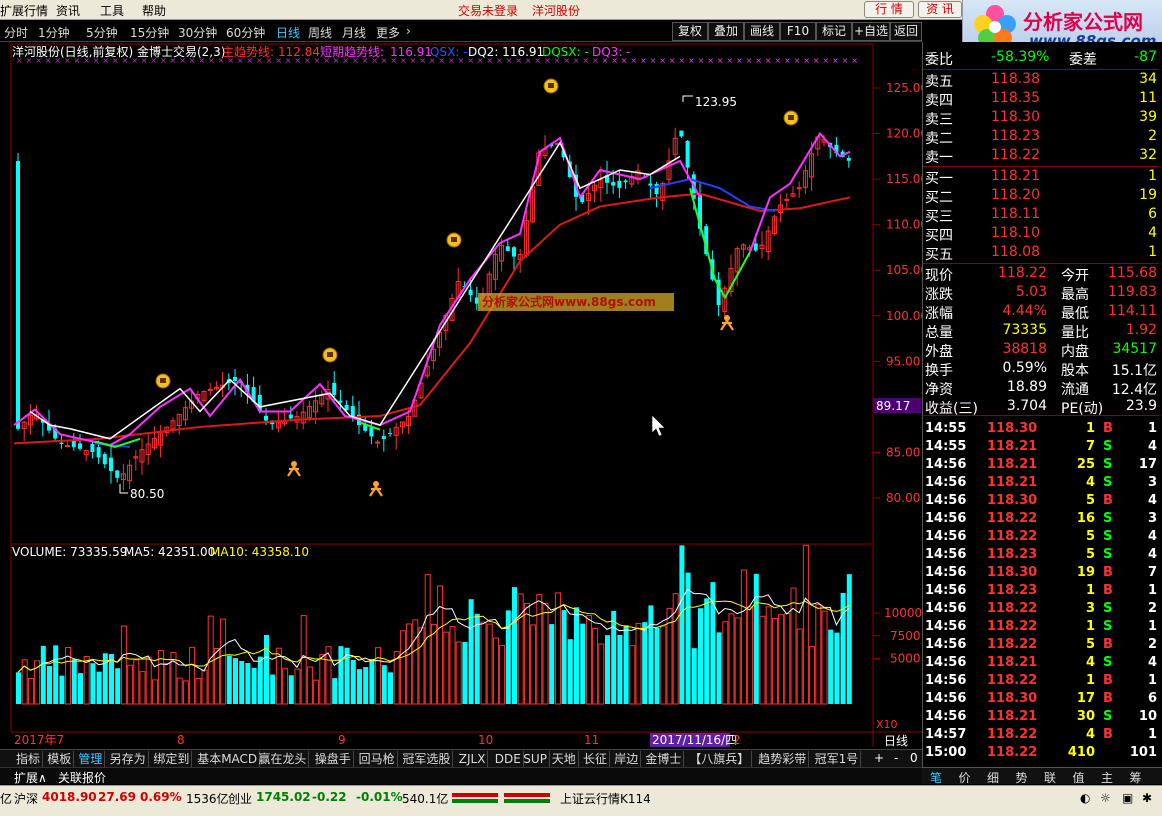  What do you see at coordinates (798, 31) in the screenshot?
I see `f10-button: F10` at bounding box center [798, 31].